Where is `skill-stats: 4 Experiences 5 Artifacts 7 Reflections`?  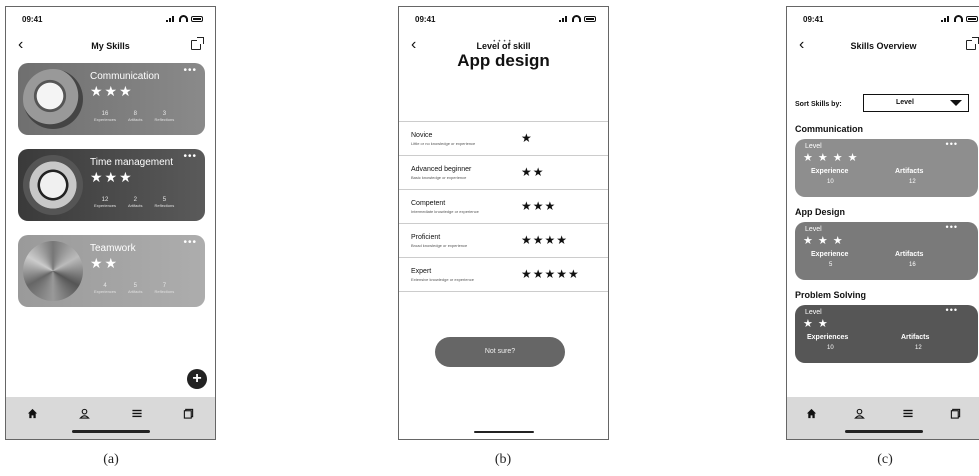
skill-stats: 4 Experiences 5 Artifacts 7 Reflections is located at coordinates (134, 288).